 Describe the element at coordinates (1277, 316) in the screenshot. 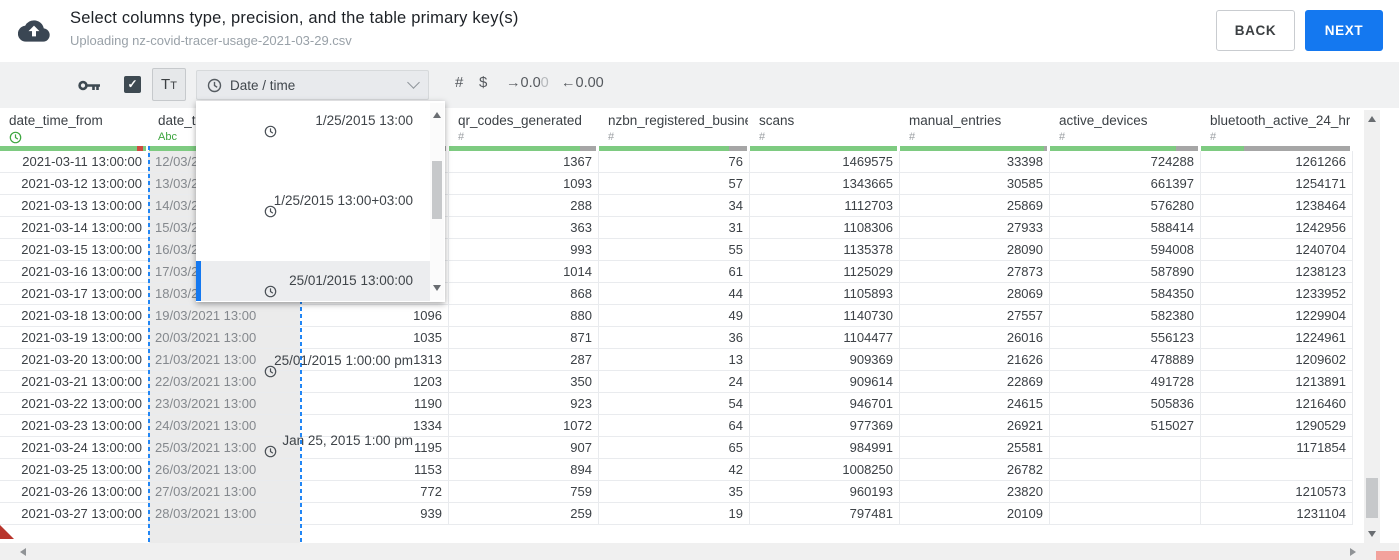

I see `table-cell: 1229904` at that location.